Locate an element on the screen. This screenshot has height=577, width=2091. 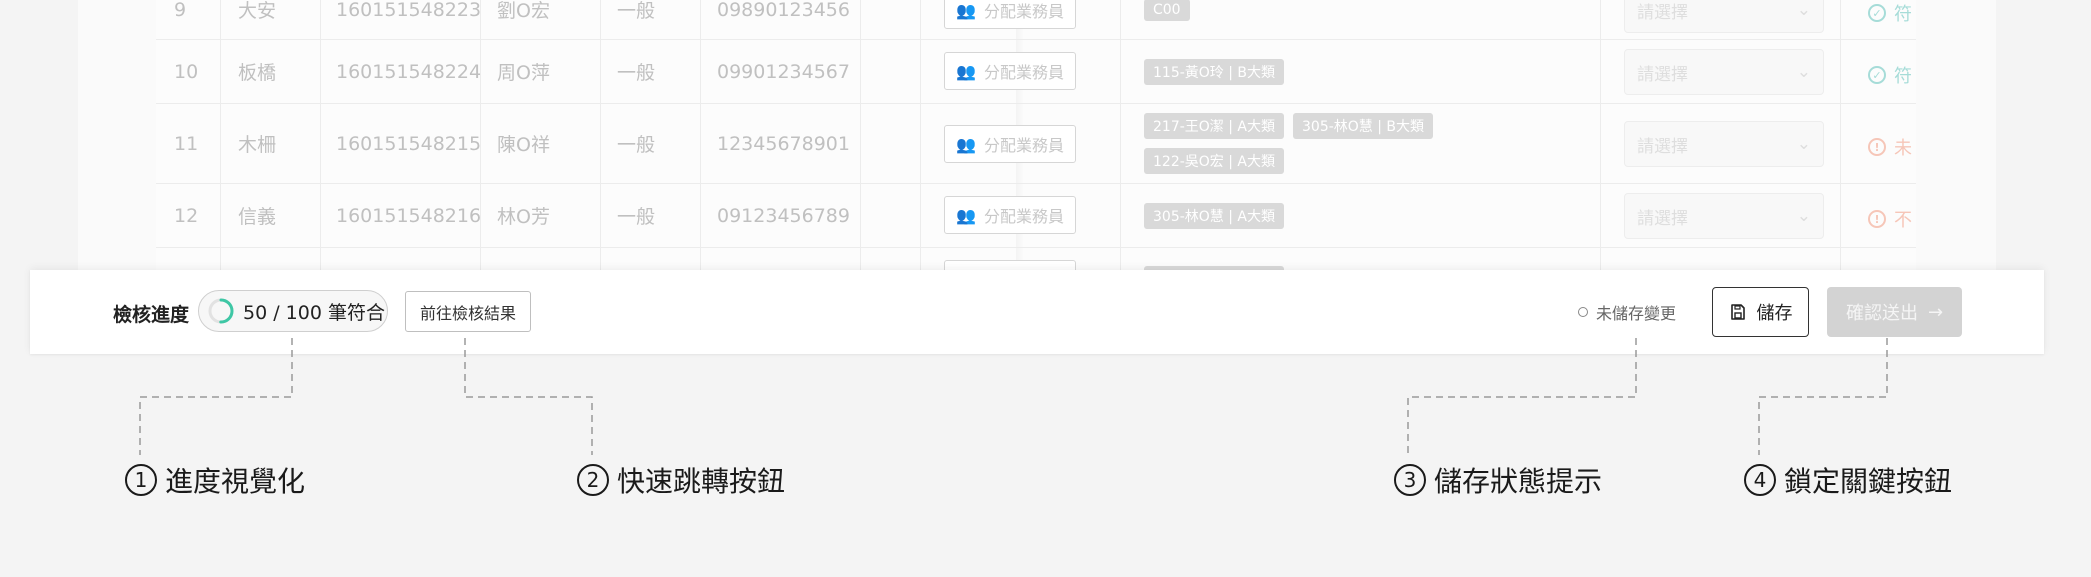
callout-number: 1 is located at coordinates (141, 480).